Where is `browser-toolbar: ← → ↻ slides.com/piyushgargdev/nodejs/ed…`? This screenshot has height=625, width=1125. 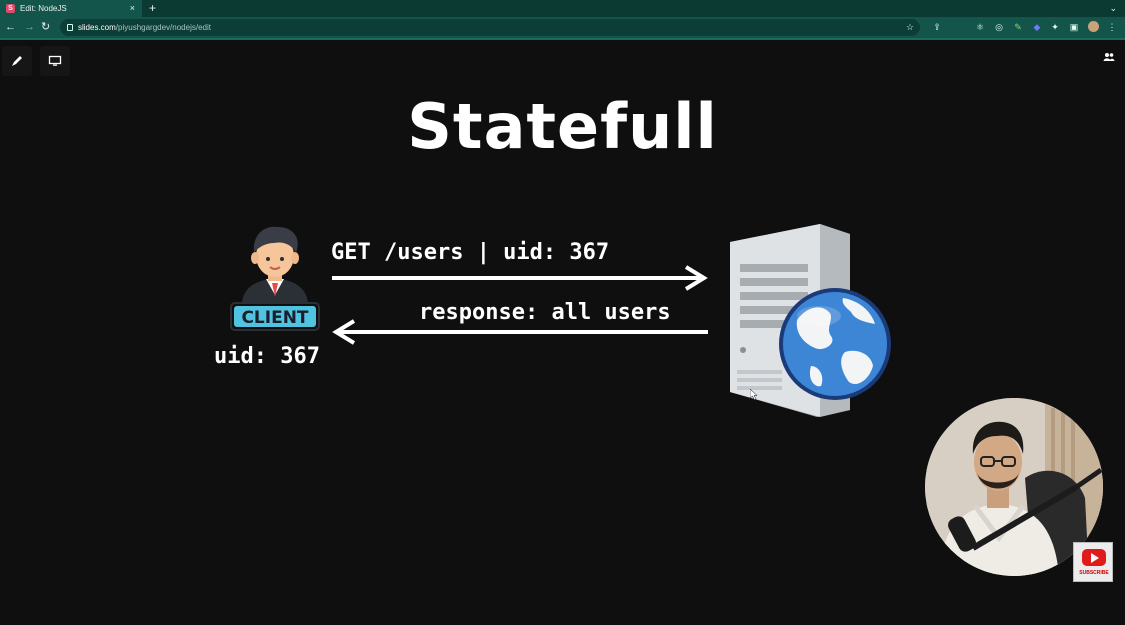 browser-toolbar: ← → ↻ slides.com/piyushgargdev/nodejs/ed… is located at coordinates (562, 27).